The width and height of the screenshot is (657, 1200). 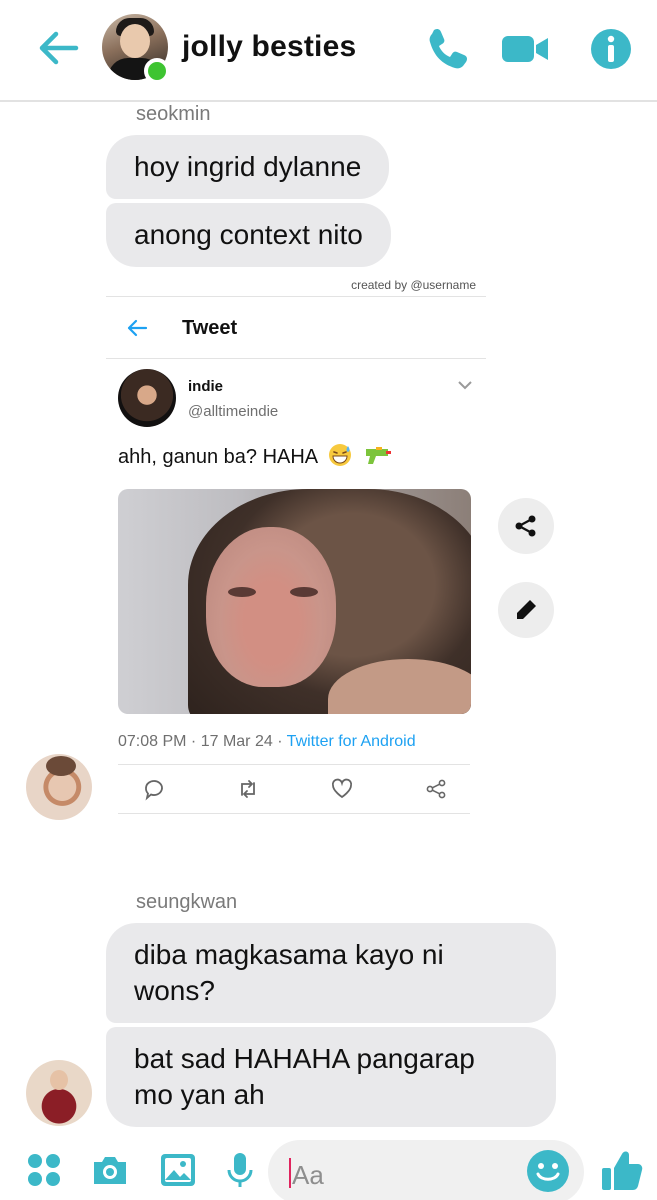 What do you see at coordinates (465, 385) in the screenshot?
I see `chevron-down-icon` at bounding box center [465, 385].